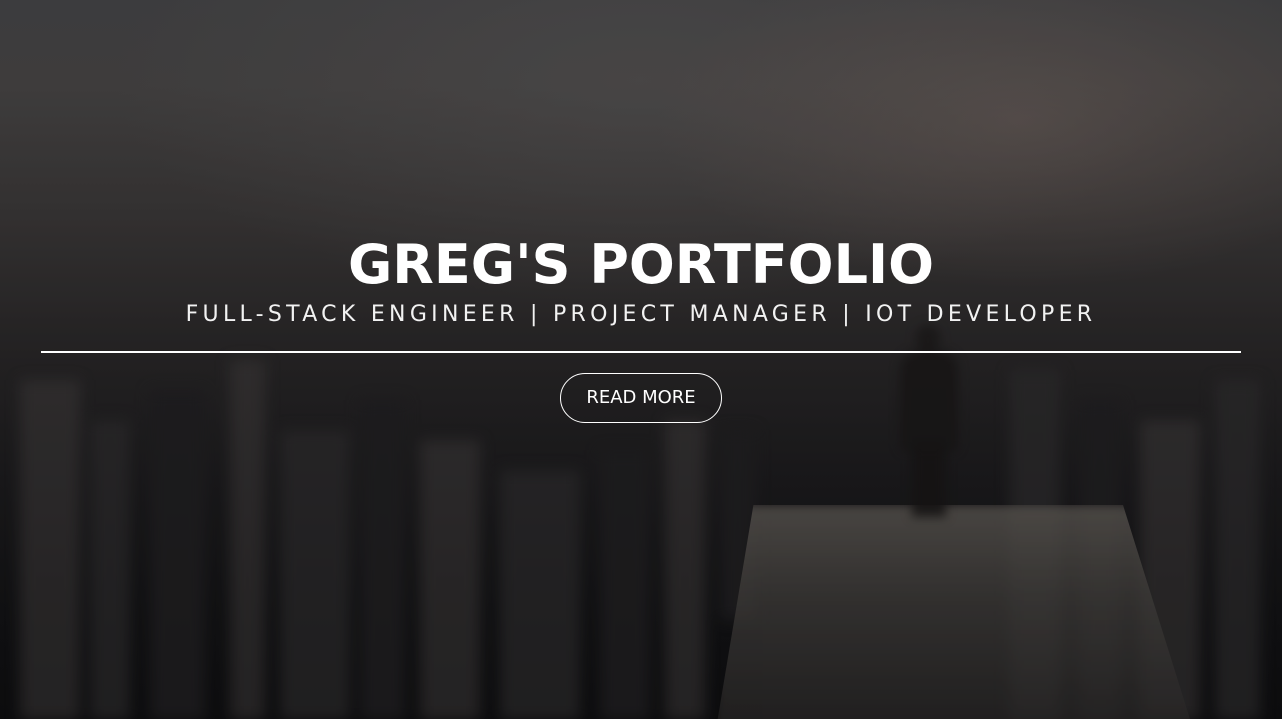 The width and height of the screenshot is (1282, 719). What do you see at coordinates (641, 352) in the screenshot?
I see `divider-line` at bounding box center [641, 352].